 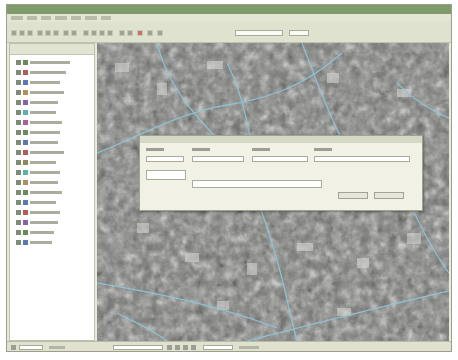 I want to click on undo-icon, so click(x=66, y=33).